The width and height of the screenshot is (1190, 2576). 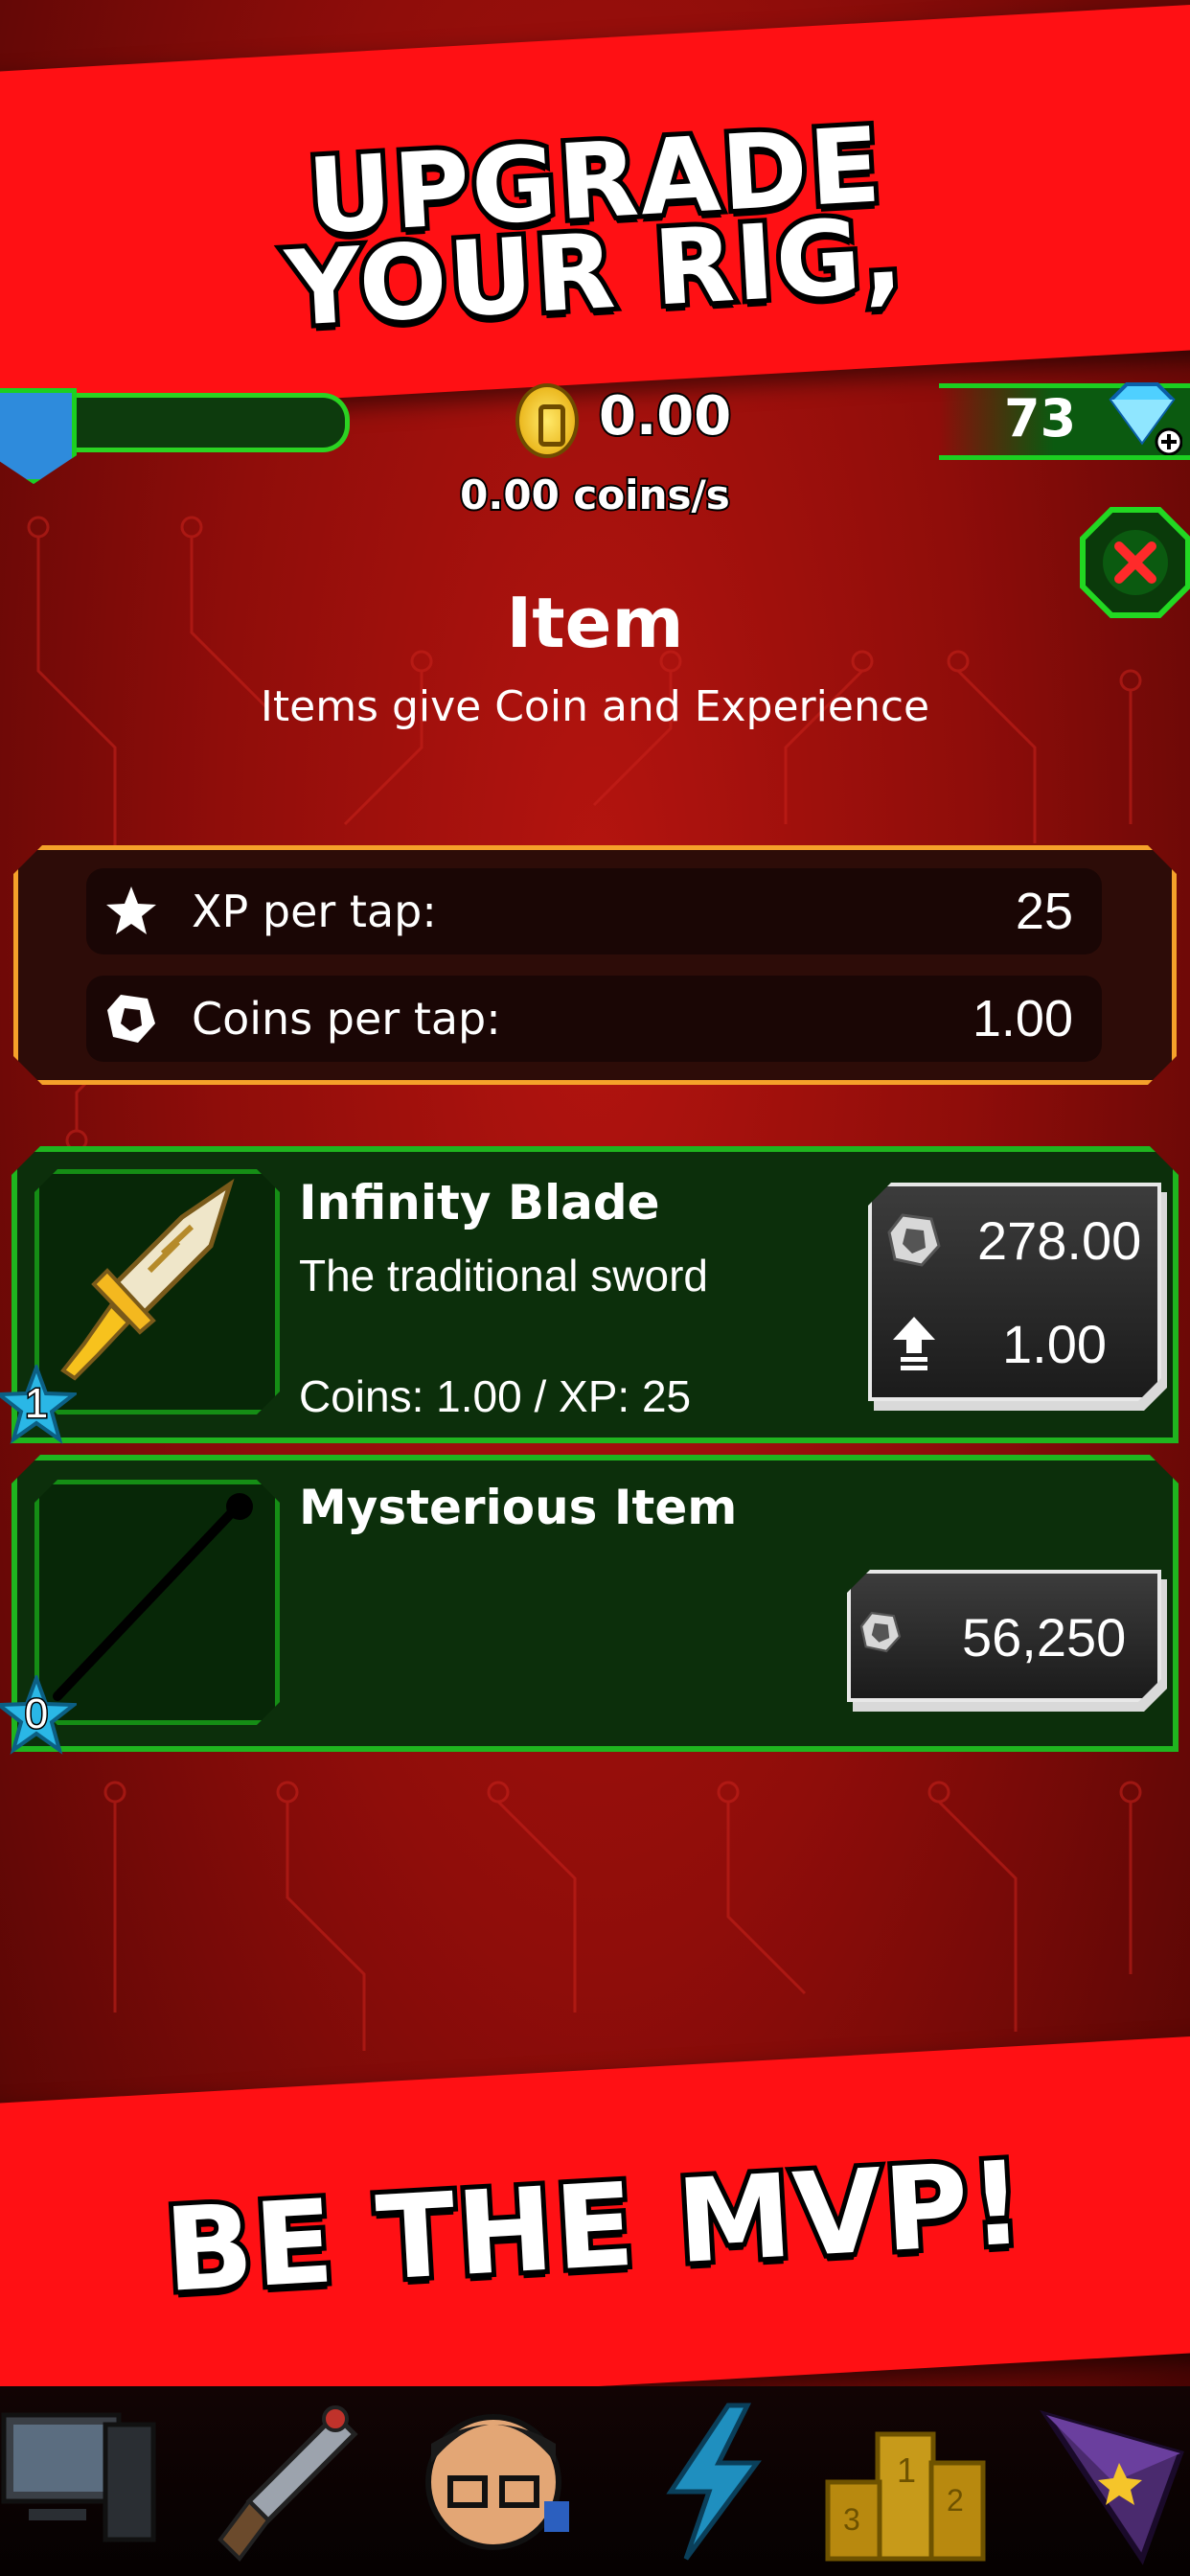 What do you see at coordinates (315, 911) in the screenshot?
I see `xp-per-tap-label: XP per tap:` at bounding box center [315, 911].